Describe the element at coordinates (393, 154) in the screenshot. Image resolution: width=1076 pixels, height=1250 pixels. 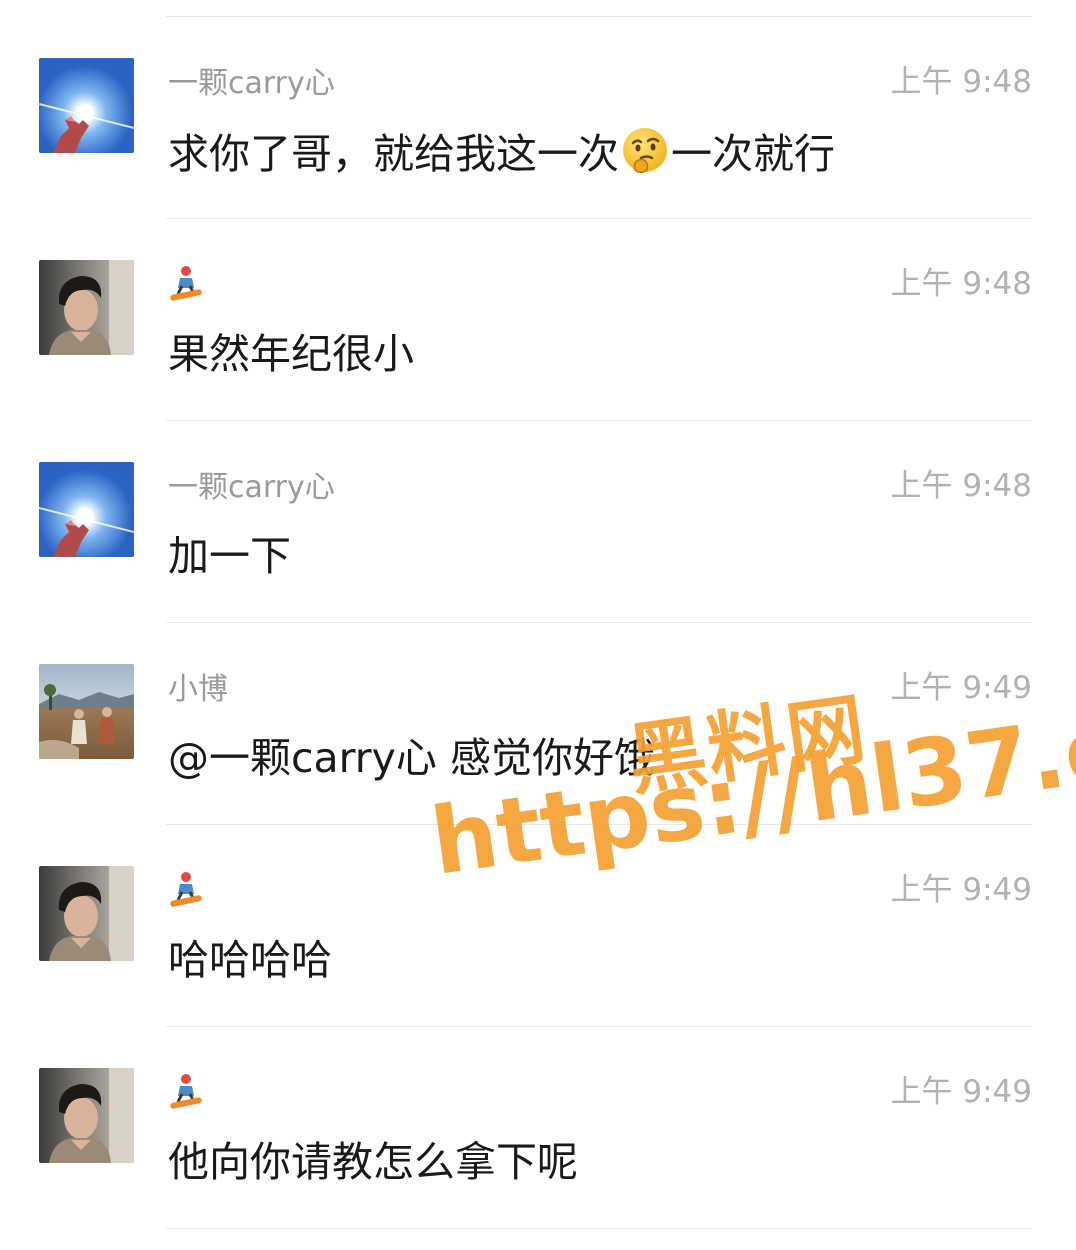
I see `message-text-part: 求你了哥，就给我这一次` at that location.